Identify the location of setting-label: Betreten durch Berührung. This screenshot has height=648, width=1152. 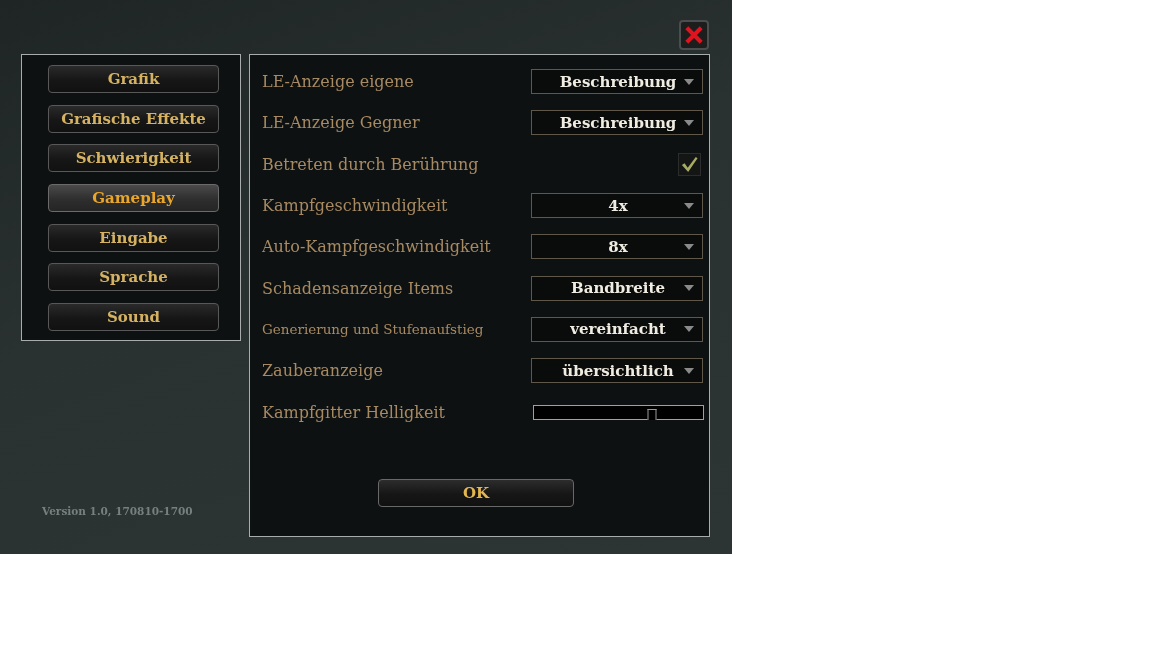
(370, 164).